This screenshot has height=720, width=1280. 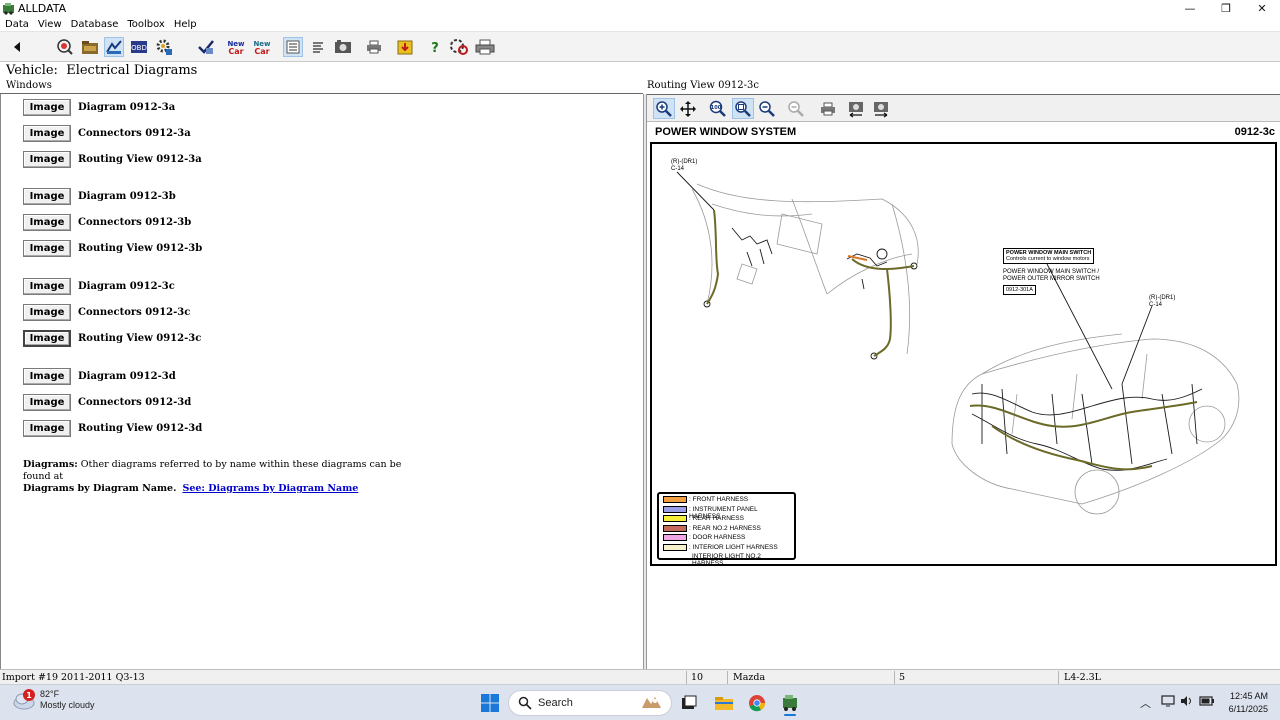 I want to click on diagram-name-link: See: Diagrams by Diagram Name, so click(x=270, y=488).